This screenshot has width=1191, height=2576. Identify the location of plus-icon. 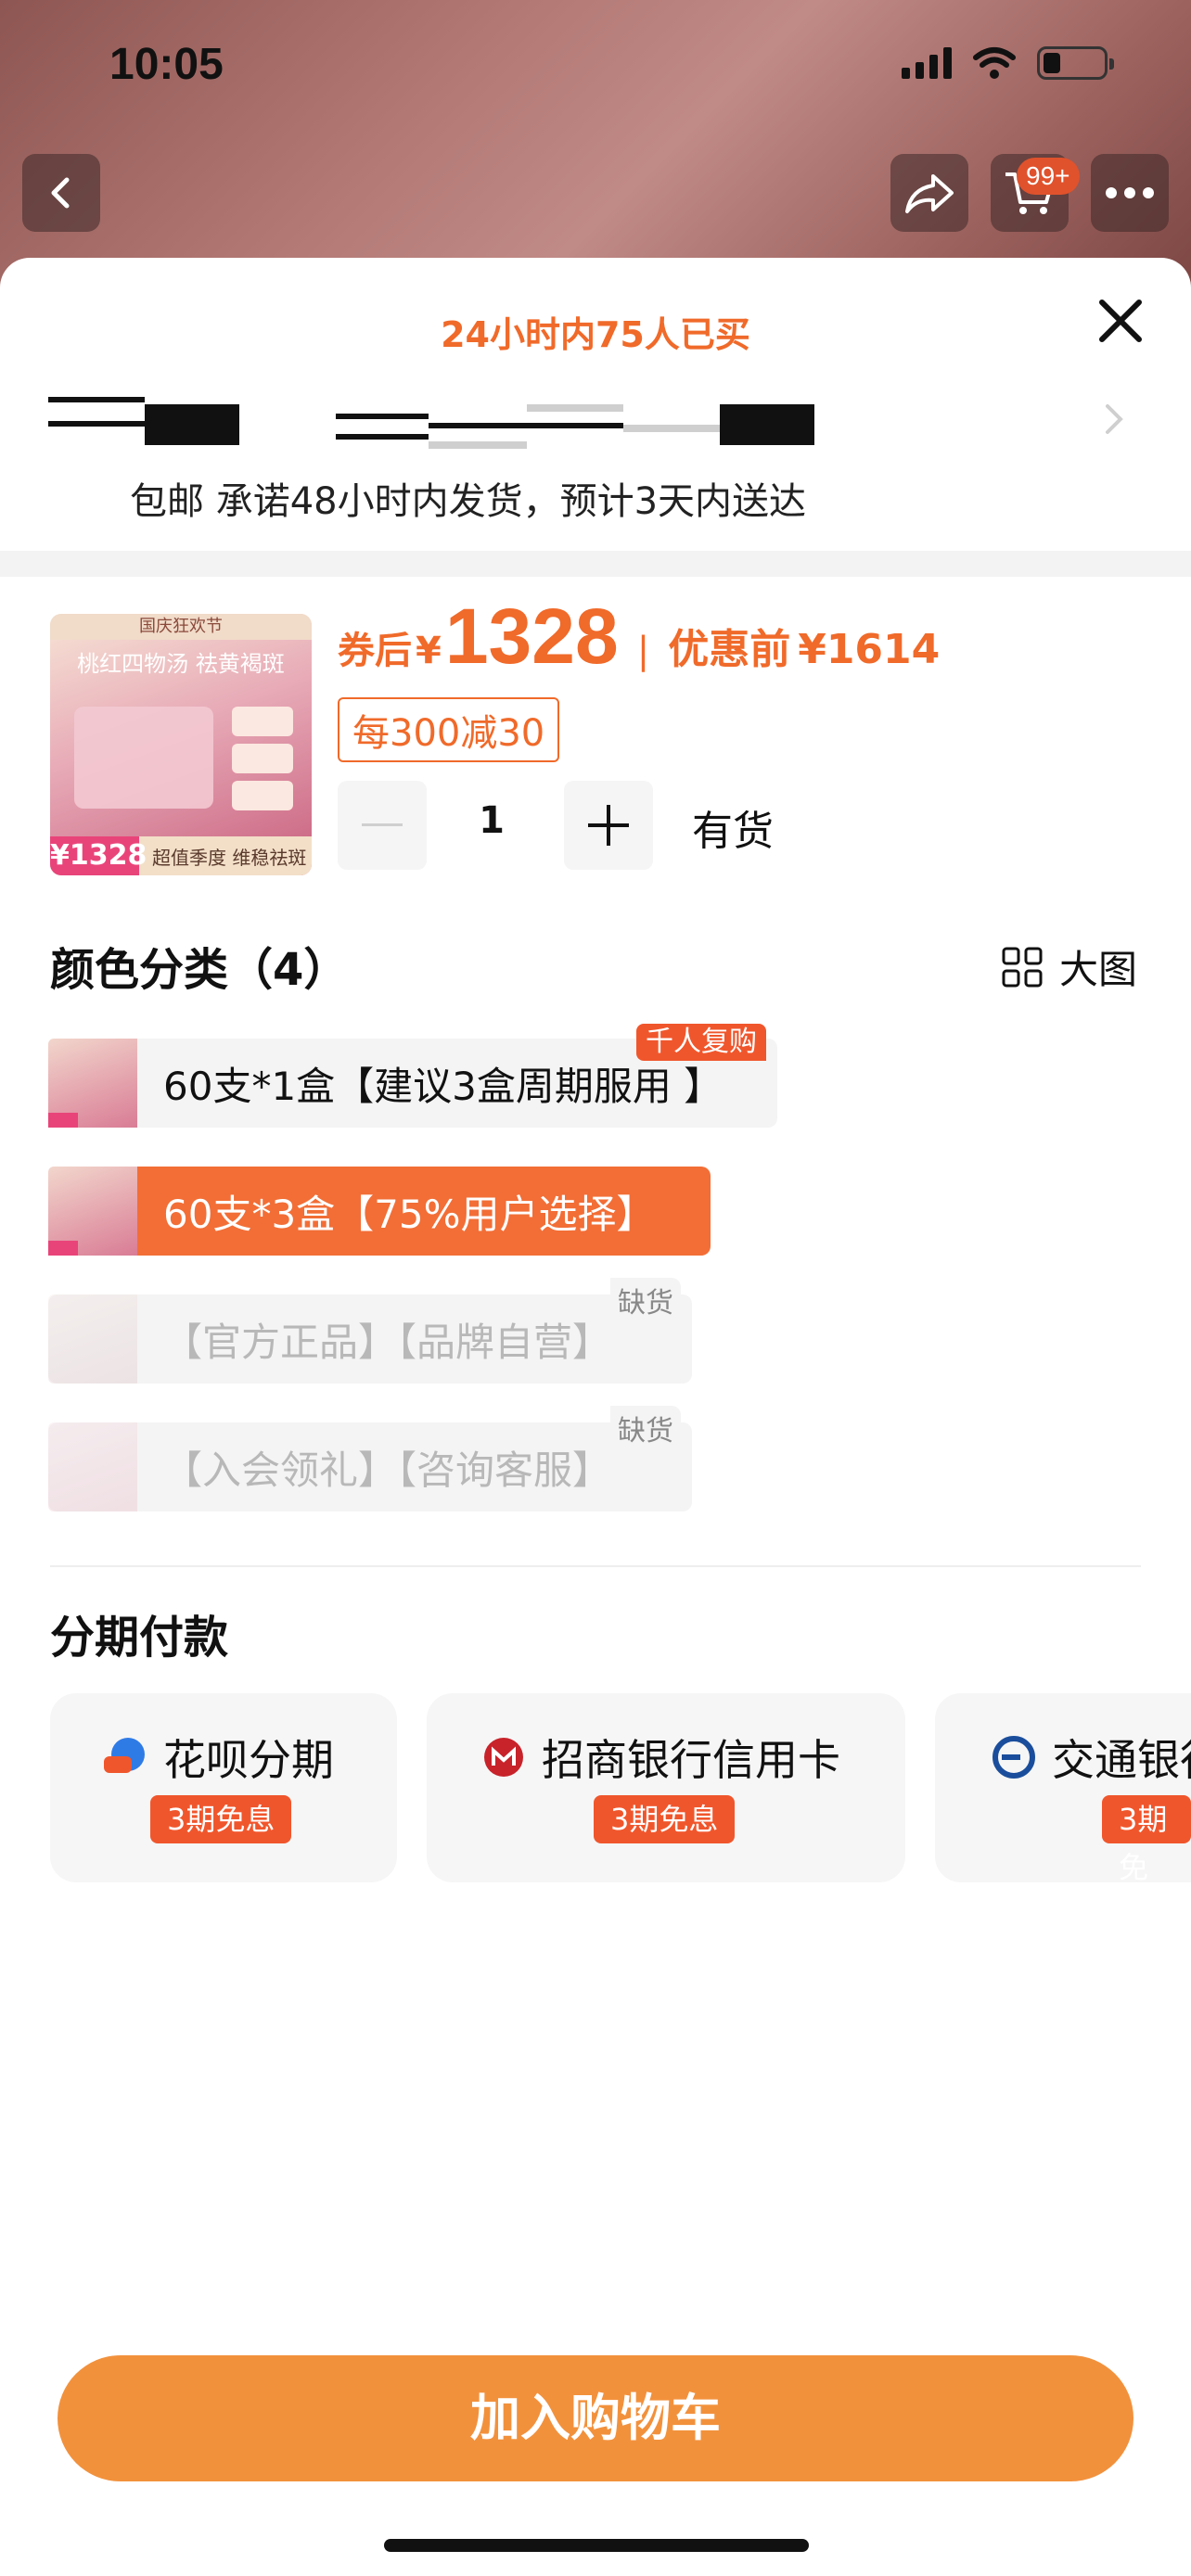
(608, 826).